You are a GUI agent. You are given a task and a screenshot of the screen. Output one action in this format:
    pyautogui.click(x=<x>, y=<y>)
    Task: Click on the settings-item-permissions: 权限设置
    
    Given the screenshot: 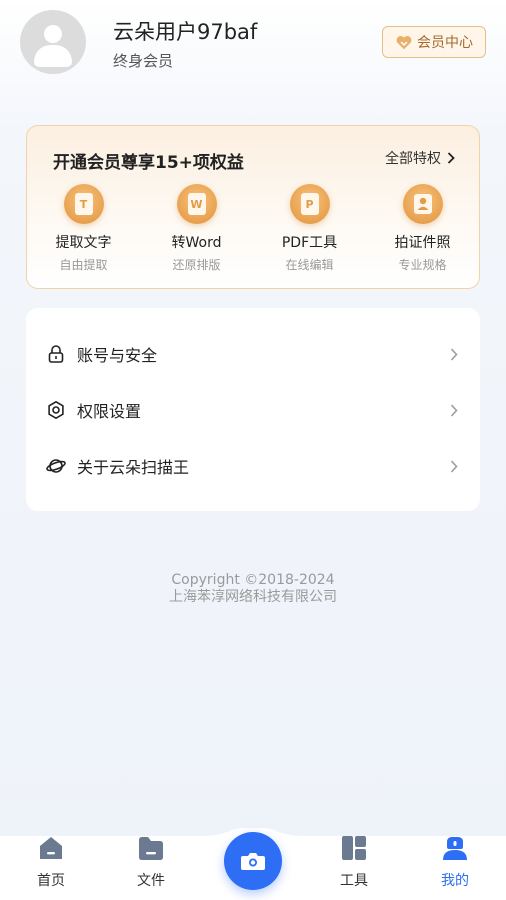 What is the action you would take?
    pyautogui.click(x=253, y=410)
    